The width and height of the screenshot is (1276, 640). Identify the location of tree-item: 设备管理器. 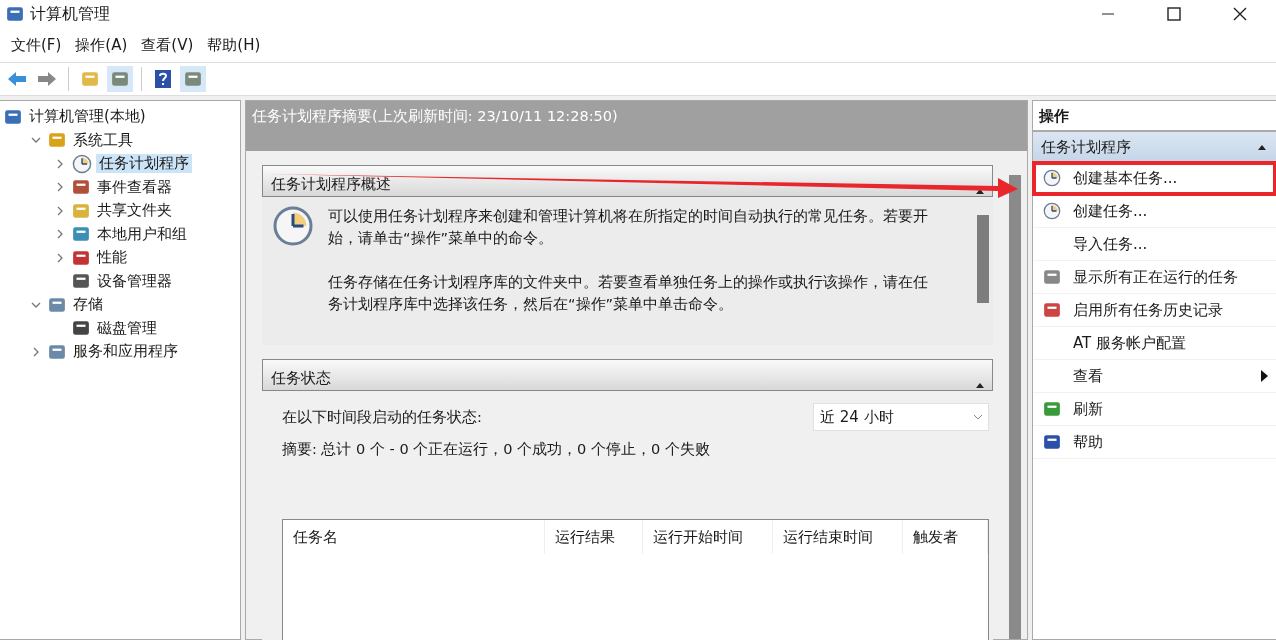
(134, 281).